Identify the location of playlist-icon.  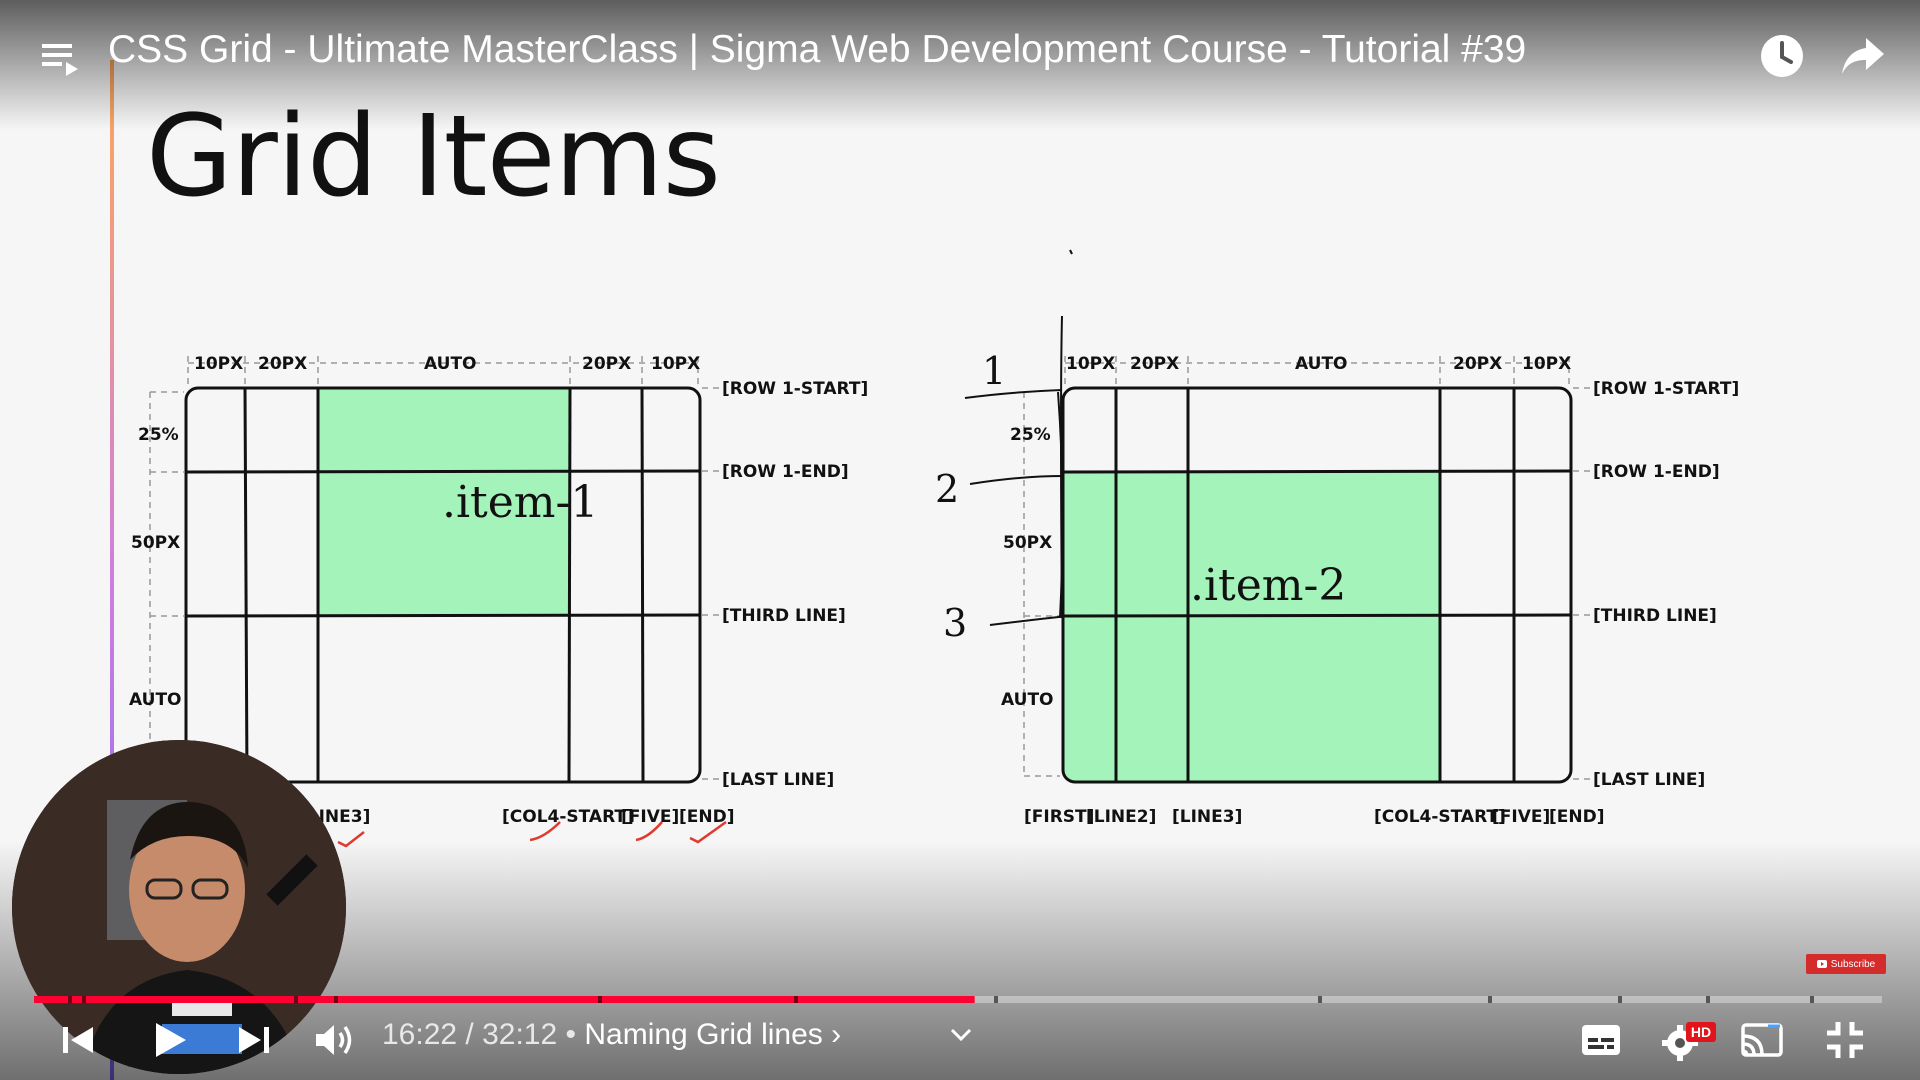
(60, 58).